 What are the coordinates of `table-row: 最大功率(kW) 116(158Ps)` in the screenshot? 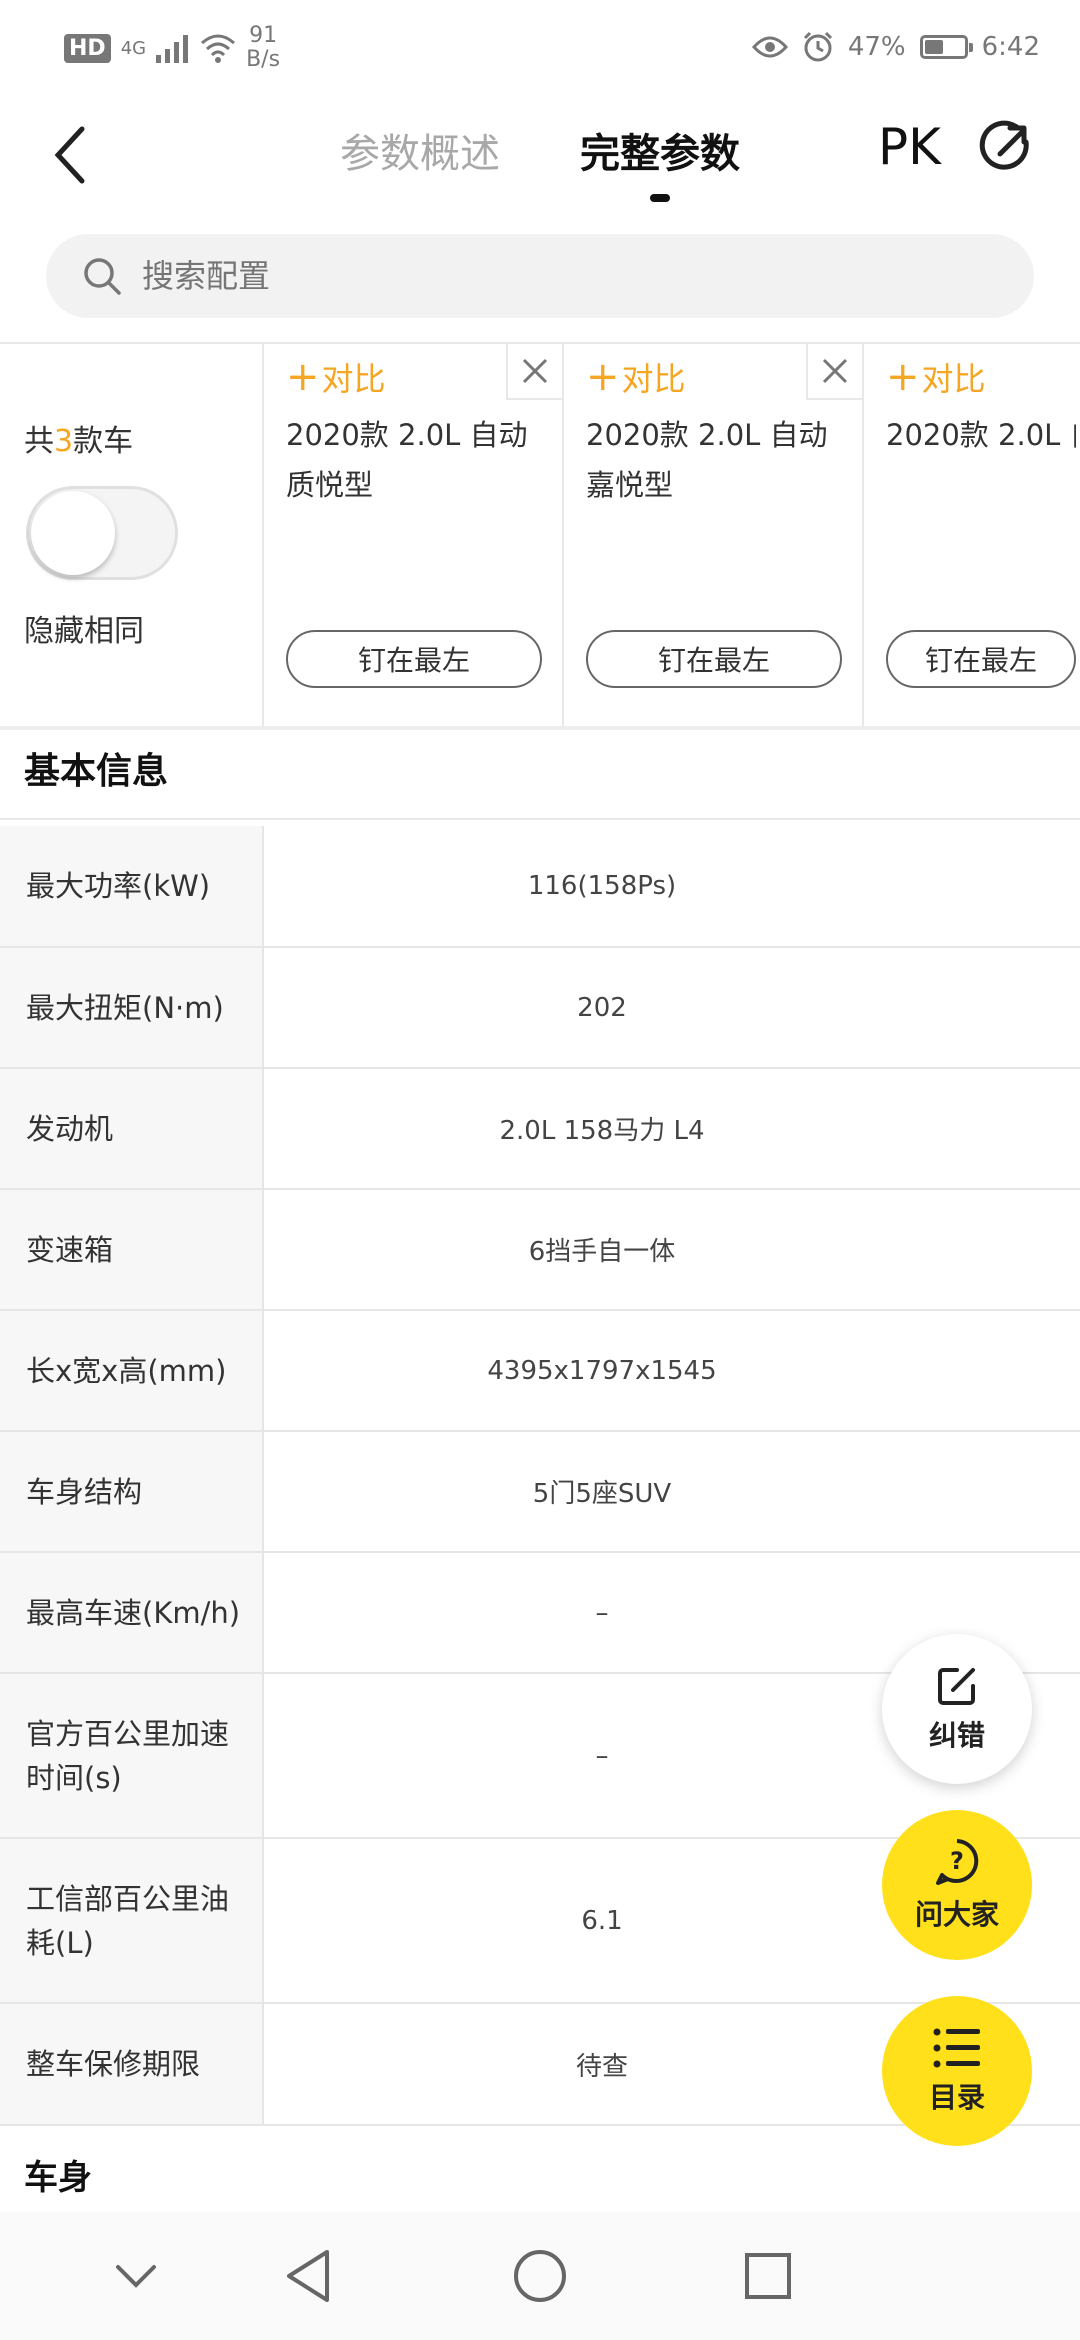 It's located at (540, 887).